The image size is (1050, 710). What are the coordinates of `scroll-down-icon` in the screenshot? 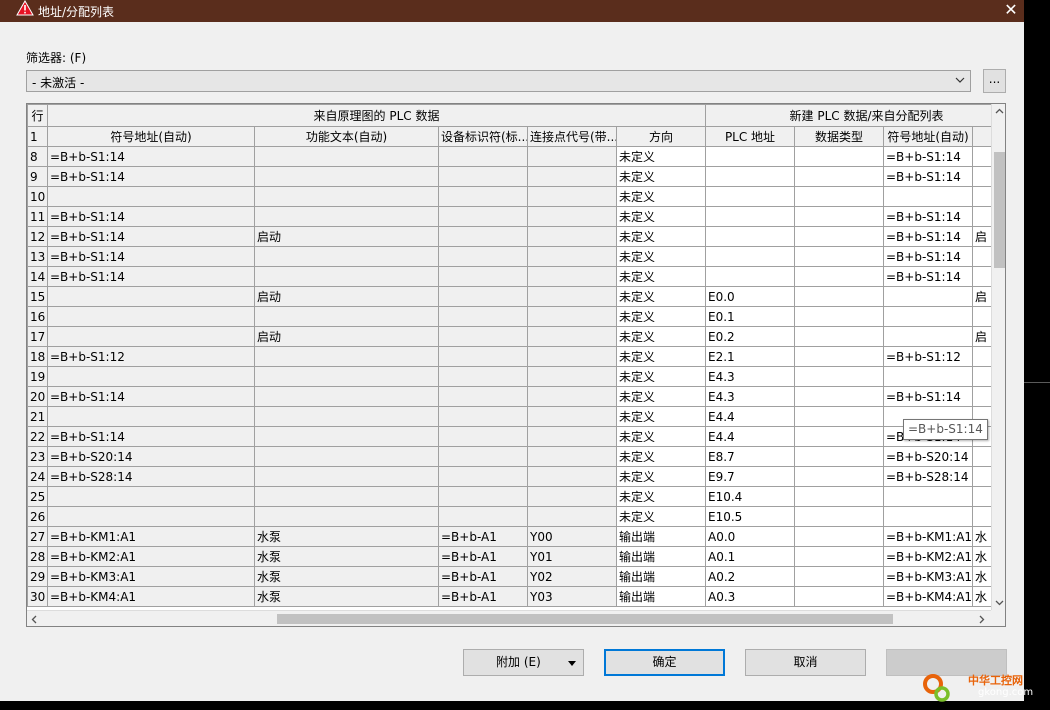 It's located at (999, 603).